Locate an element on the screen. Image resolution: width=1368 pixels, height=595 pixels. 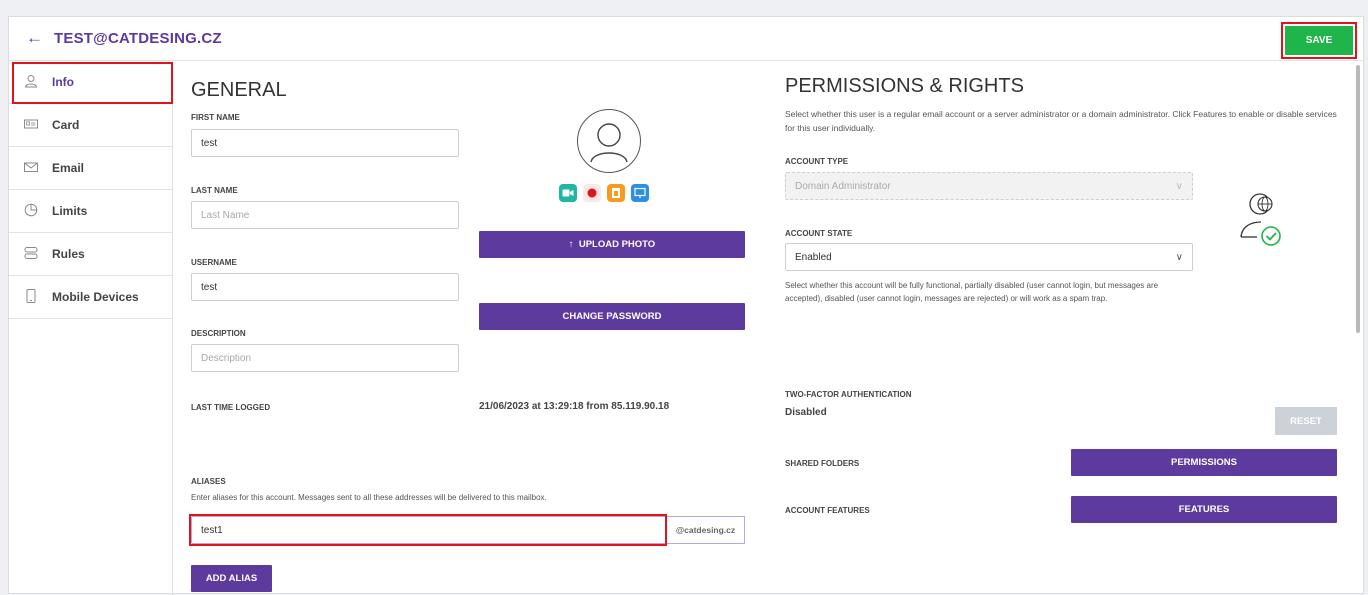
scrollbar is located at coordinates (1358, 199).